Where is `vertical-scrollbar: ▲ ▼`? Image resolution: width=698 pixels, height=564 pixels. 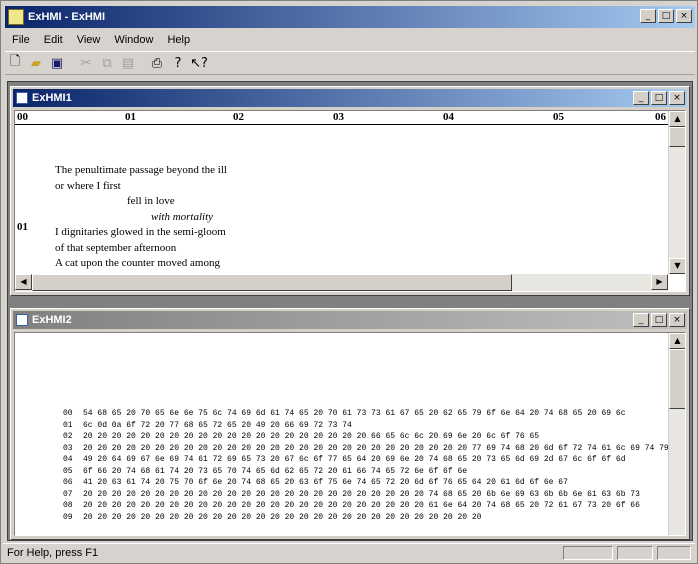
vertical-scrollbar: ▲ ▼ is located at coordinates (676, 192).